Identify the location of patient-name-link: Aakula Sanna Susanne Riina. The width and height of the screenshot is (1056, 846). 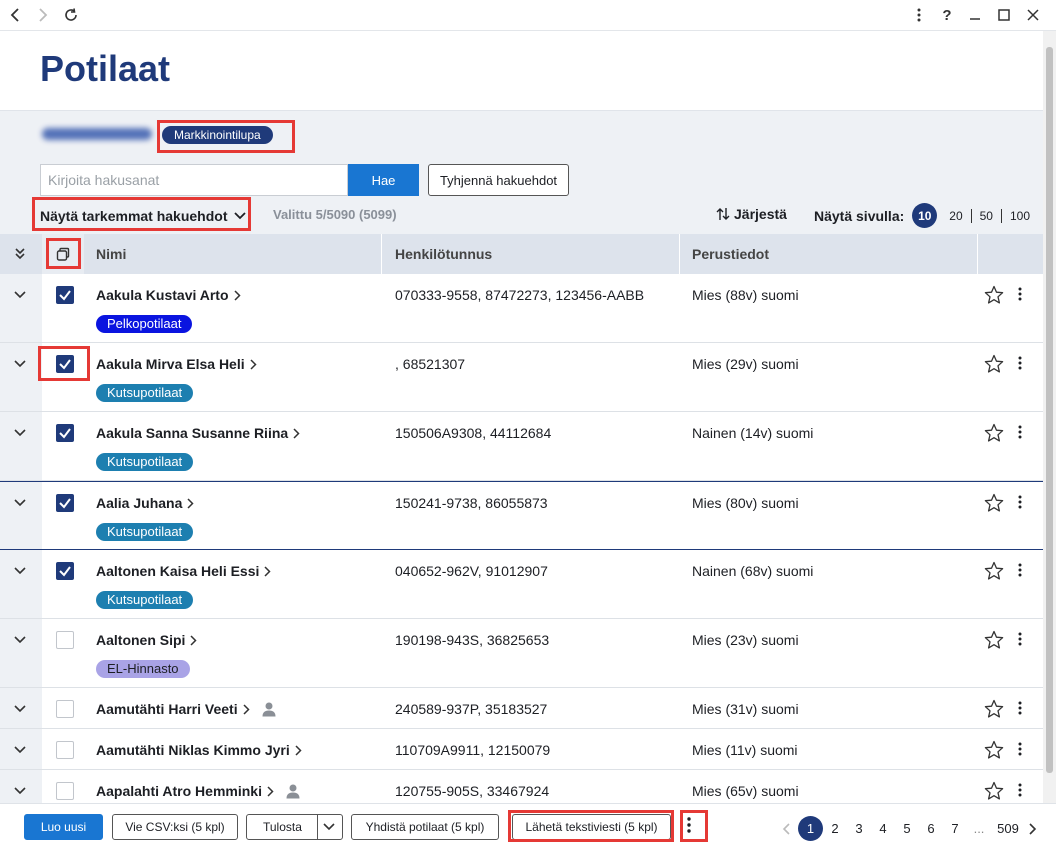
(198, 433).